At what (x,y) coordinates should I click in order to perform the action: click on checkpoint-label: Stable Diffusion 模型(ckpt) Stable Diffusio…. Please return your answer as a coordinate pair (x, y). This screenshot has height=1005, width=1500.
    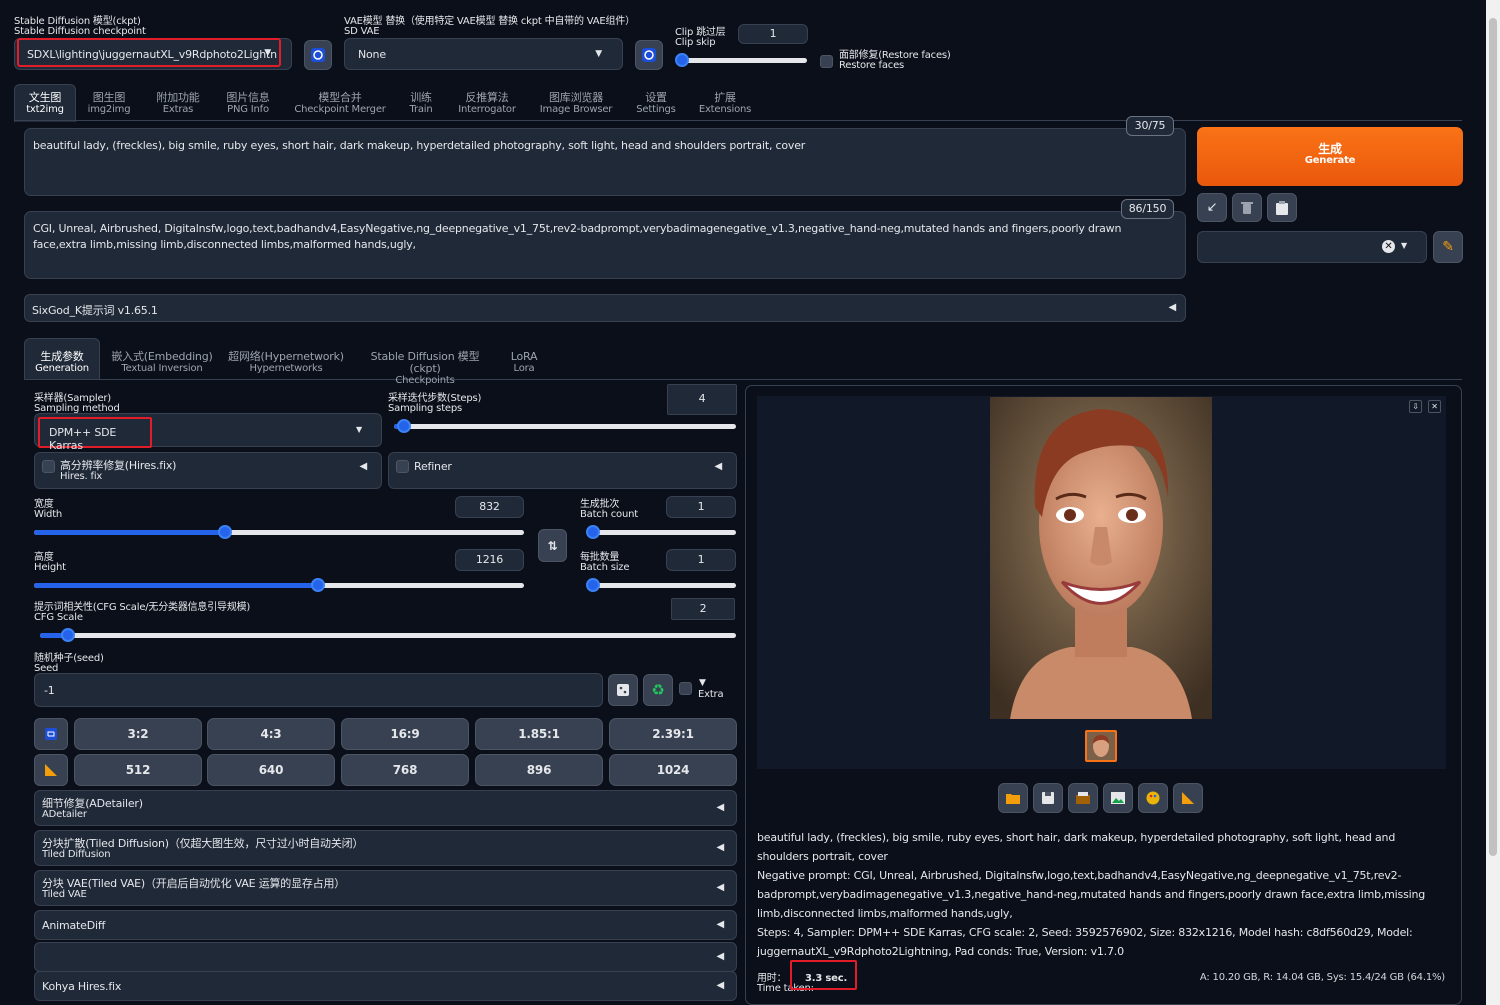
    Looking at the image, I should click on (80, 26).